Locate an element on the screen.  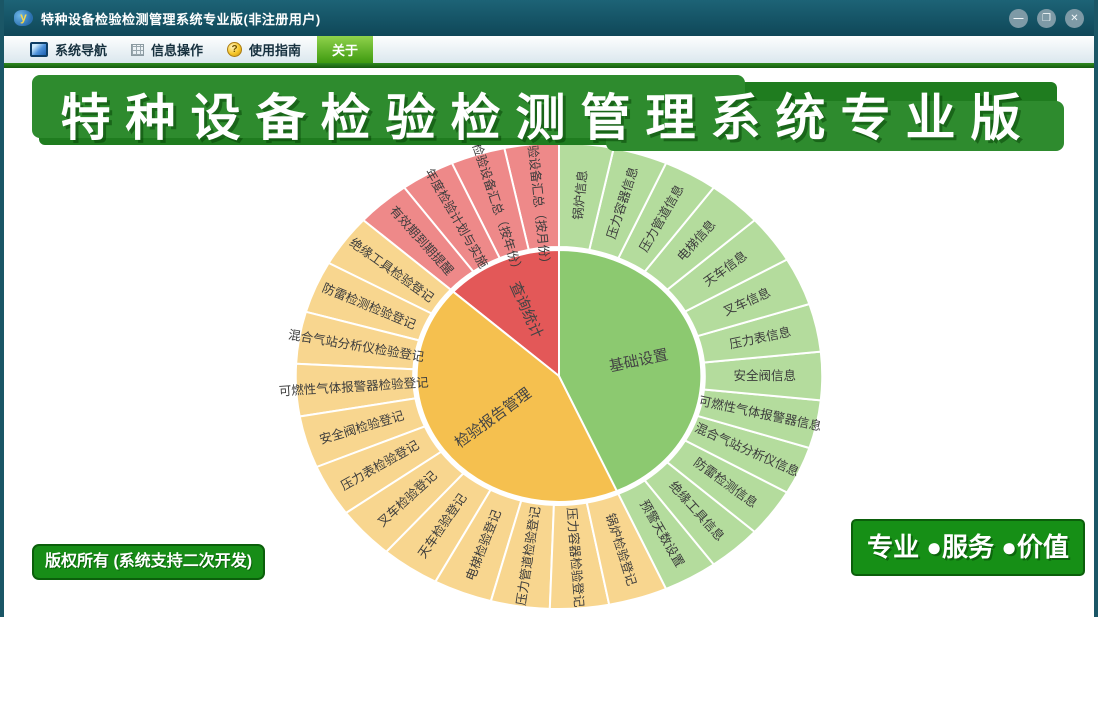
banner-title: 特种设备检验检测管理系统专业版 is located at coordinates (548, 117).